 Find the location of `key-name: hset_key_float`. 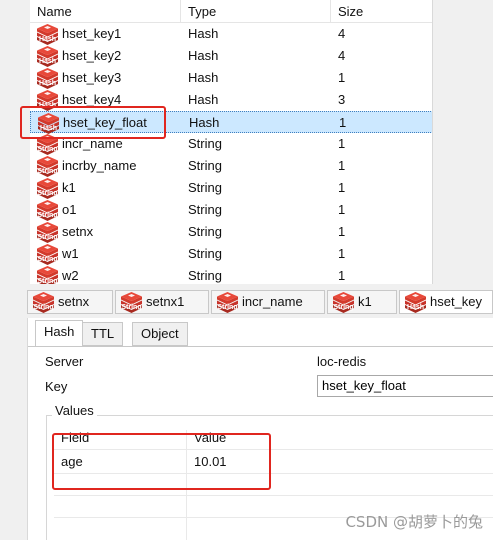

key-name: hset_key_float is located at coordinates (105, 122).